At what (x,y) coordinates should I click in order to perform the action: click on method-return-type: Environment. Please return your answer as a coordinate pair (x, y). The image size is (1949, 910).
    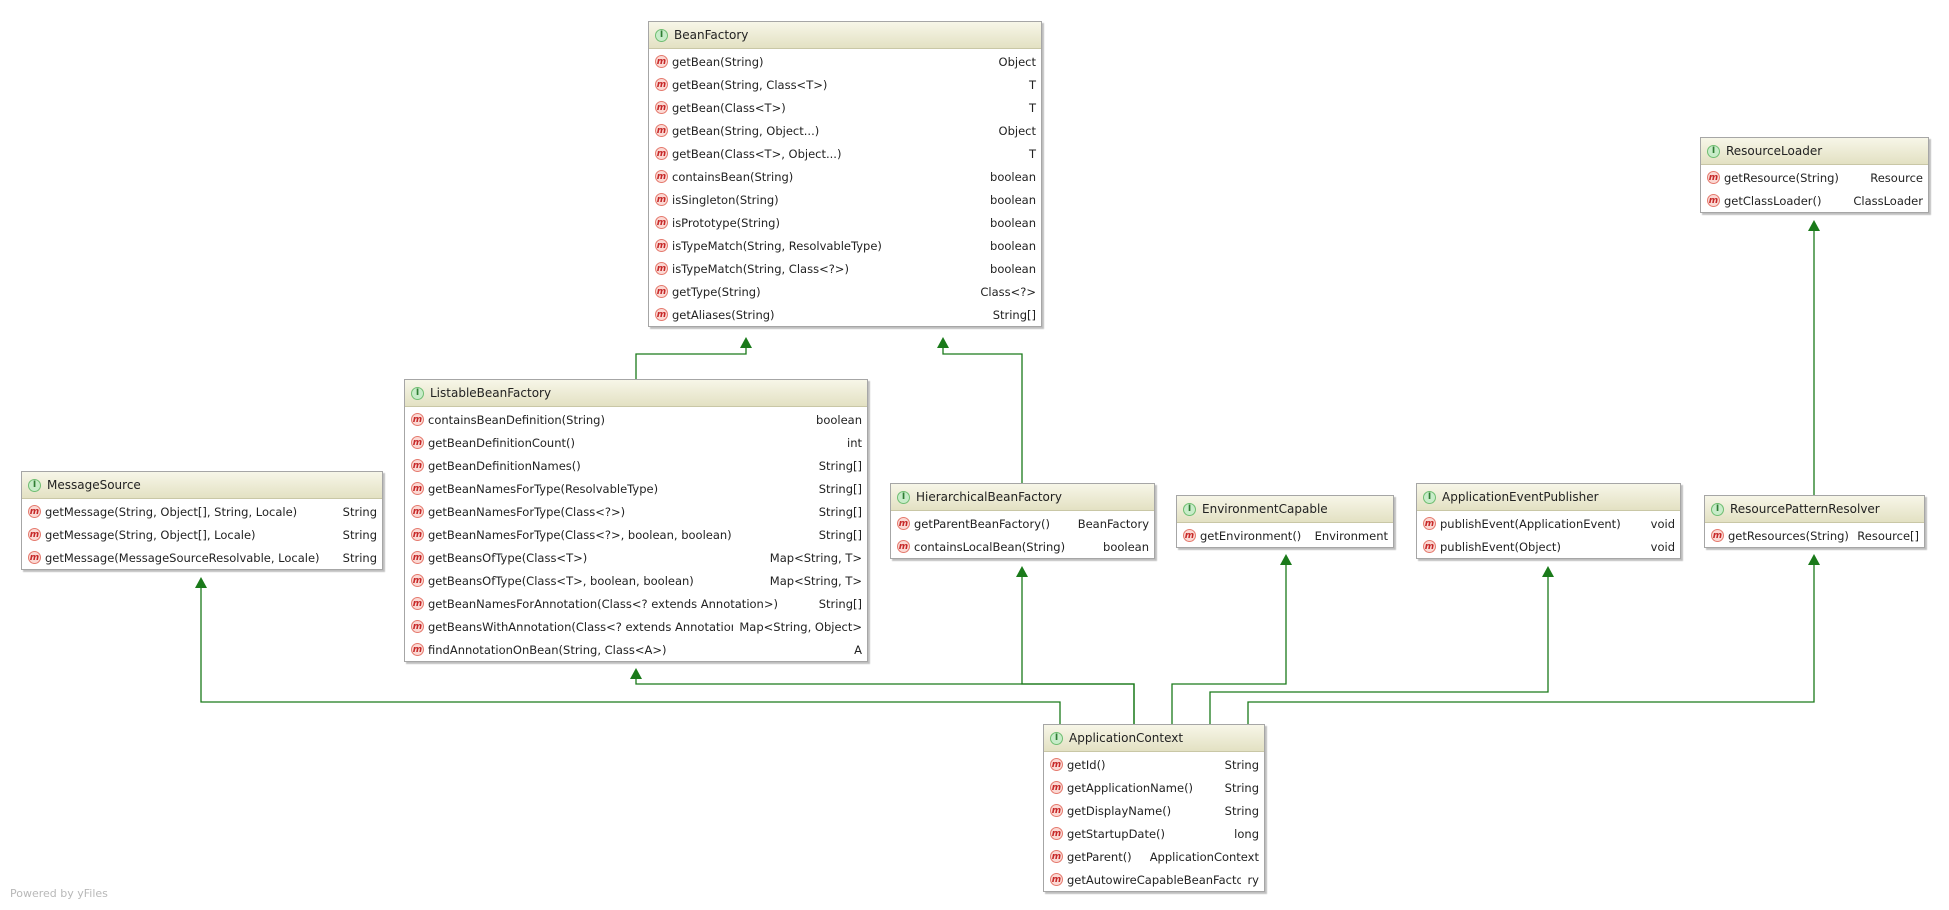
    Looking at the image, I should click on (1351, 535).